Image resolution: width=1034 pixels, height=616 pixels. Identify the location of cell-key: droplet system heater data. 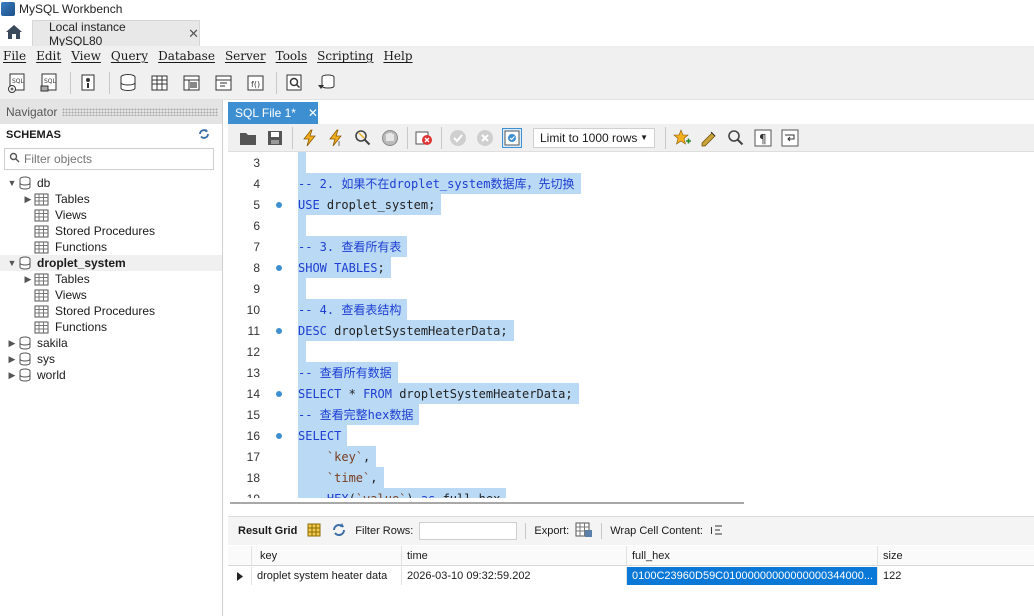
(327, 576).